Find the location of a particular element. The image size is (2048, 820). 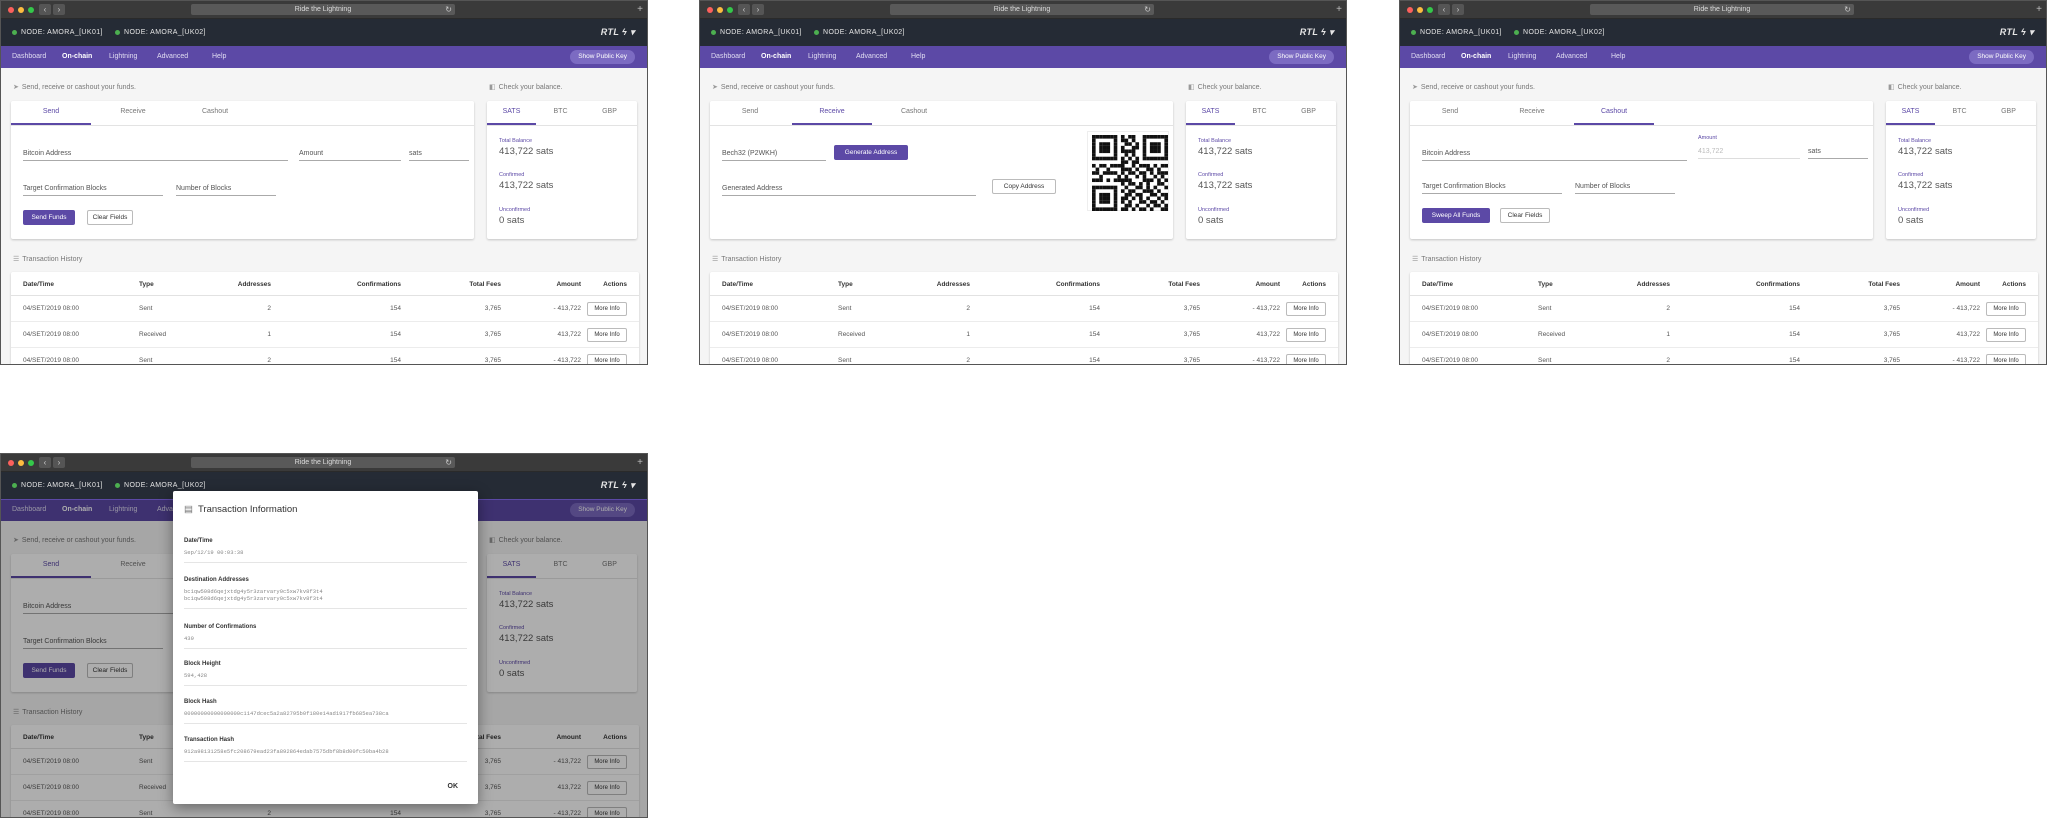

ok-button: OK is located at coordinates (453, 786).